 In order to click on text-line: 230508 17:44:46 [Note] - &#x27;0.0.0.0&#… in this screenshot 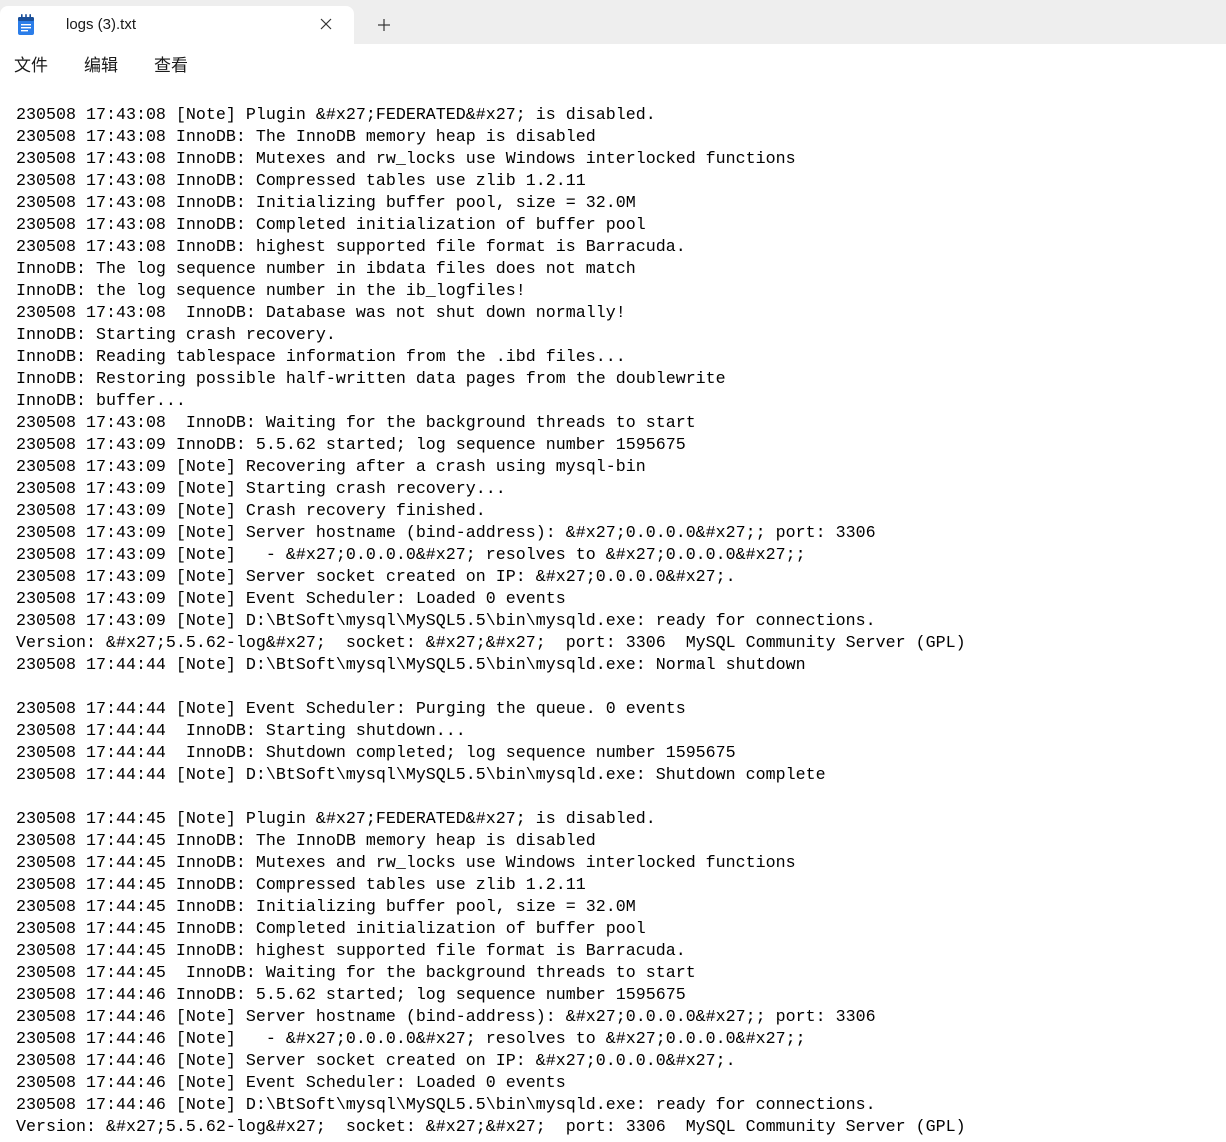, I will do `click(411, 1039)`.